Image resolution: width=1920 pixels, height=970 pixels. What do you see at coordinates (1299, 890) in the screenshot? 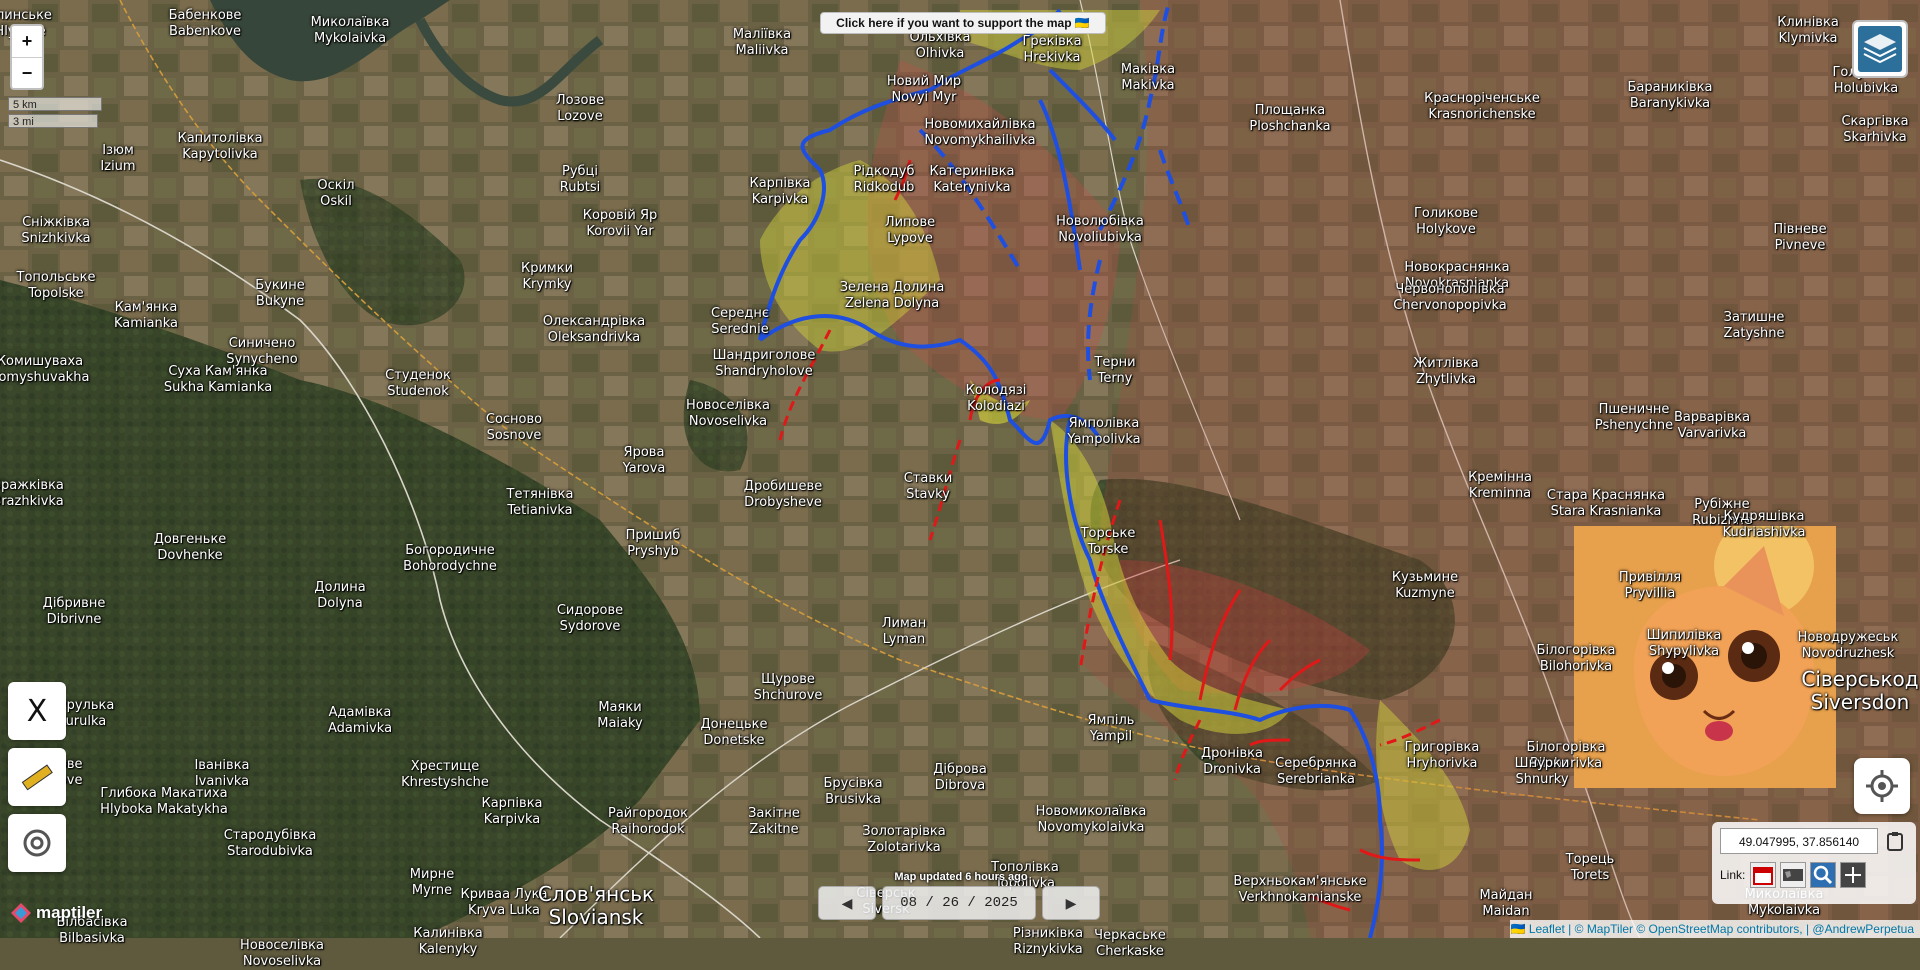
I see `place-label: Верхньокам'янське Verkhnokamianske` at bounding box center [1299, 890].